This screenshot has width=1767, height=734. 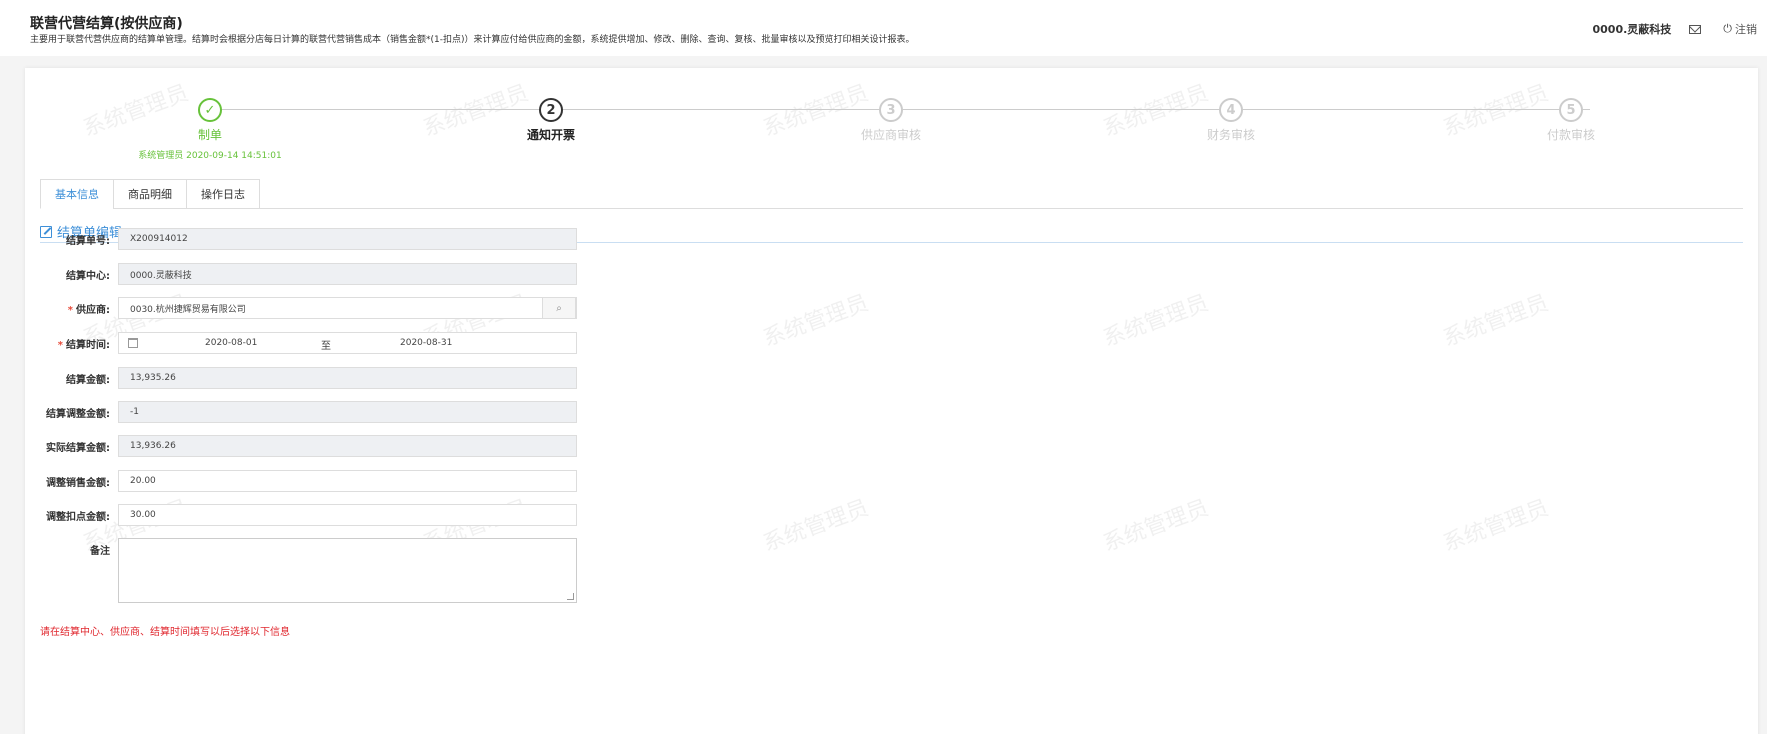 What do you see at coordinates (1570, 135) in the screenshot?
I see `step-title: 付款审核` at bounding box center [1570, 135].